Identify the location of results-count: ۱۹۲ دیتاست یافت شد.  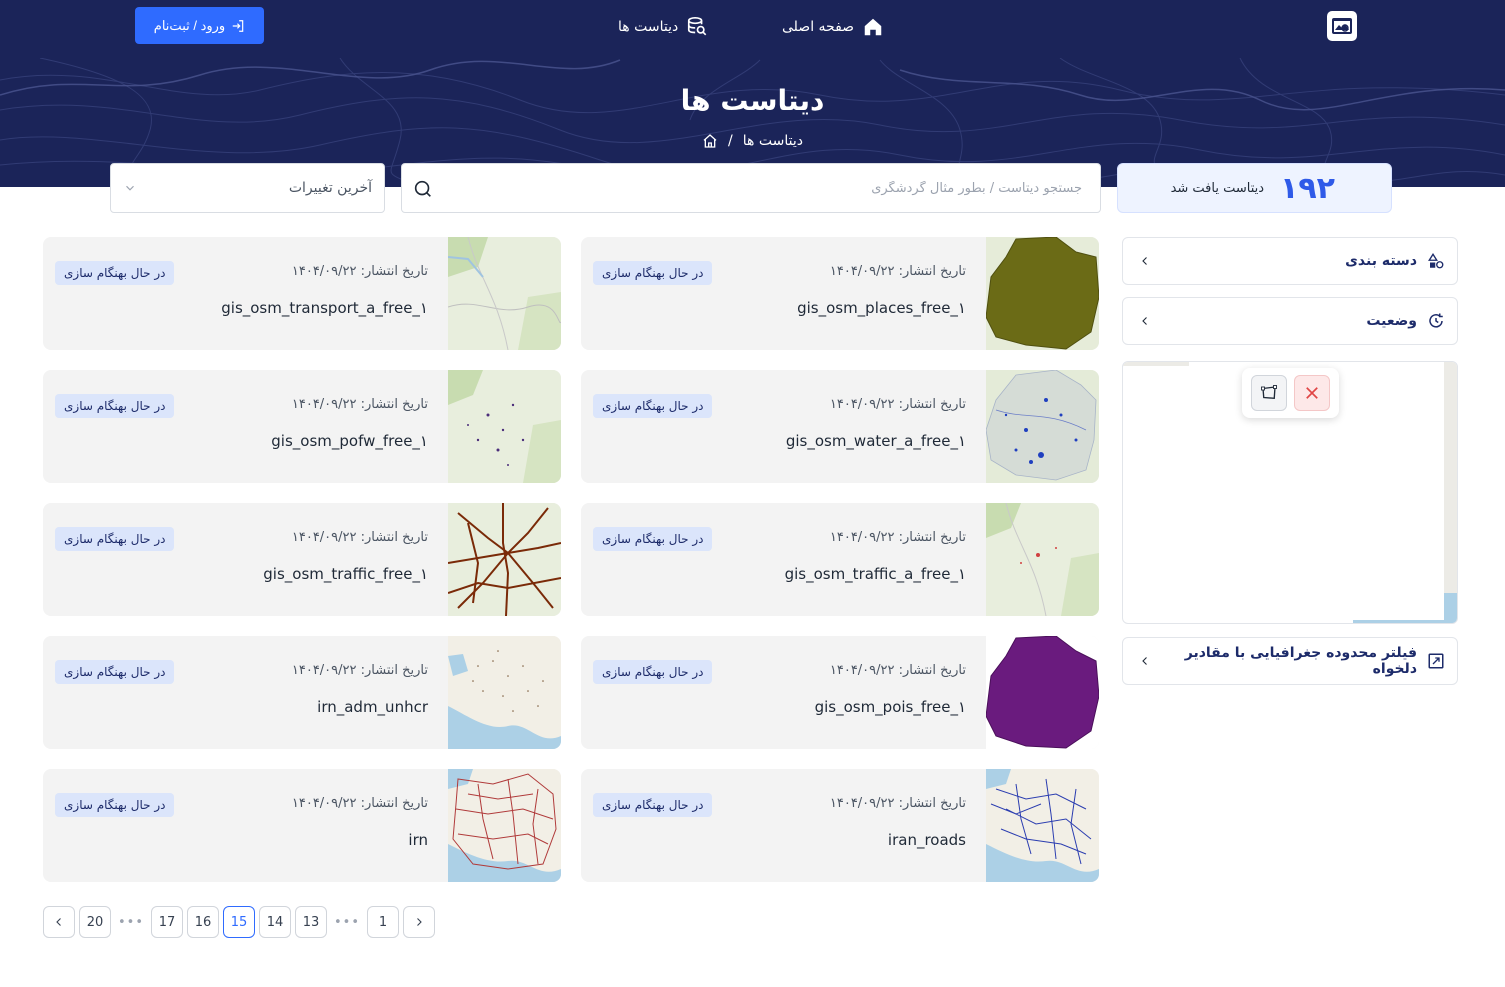
(1254, 188).